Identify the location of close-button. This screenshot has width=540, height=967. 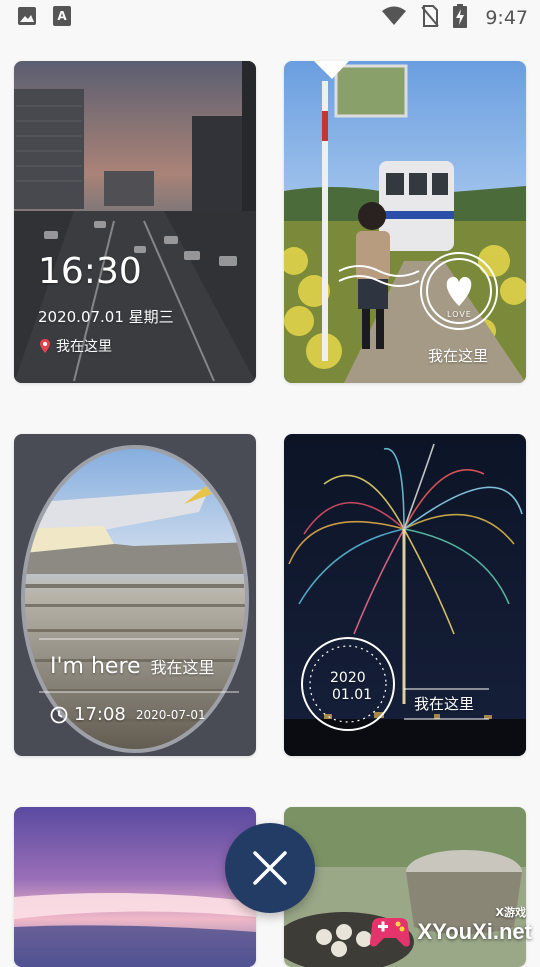
(270, 868).